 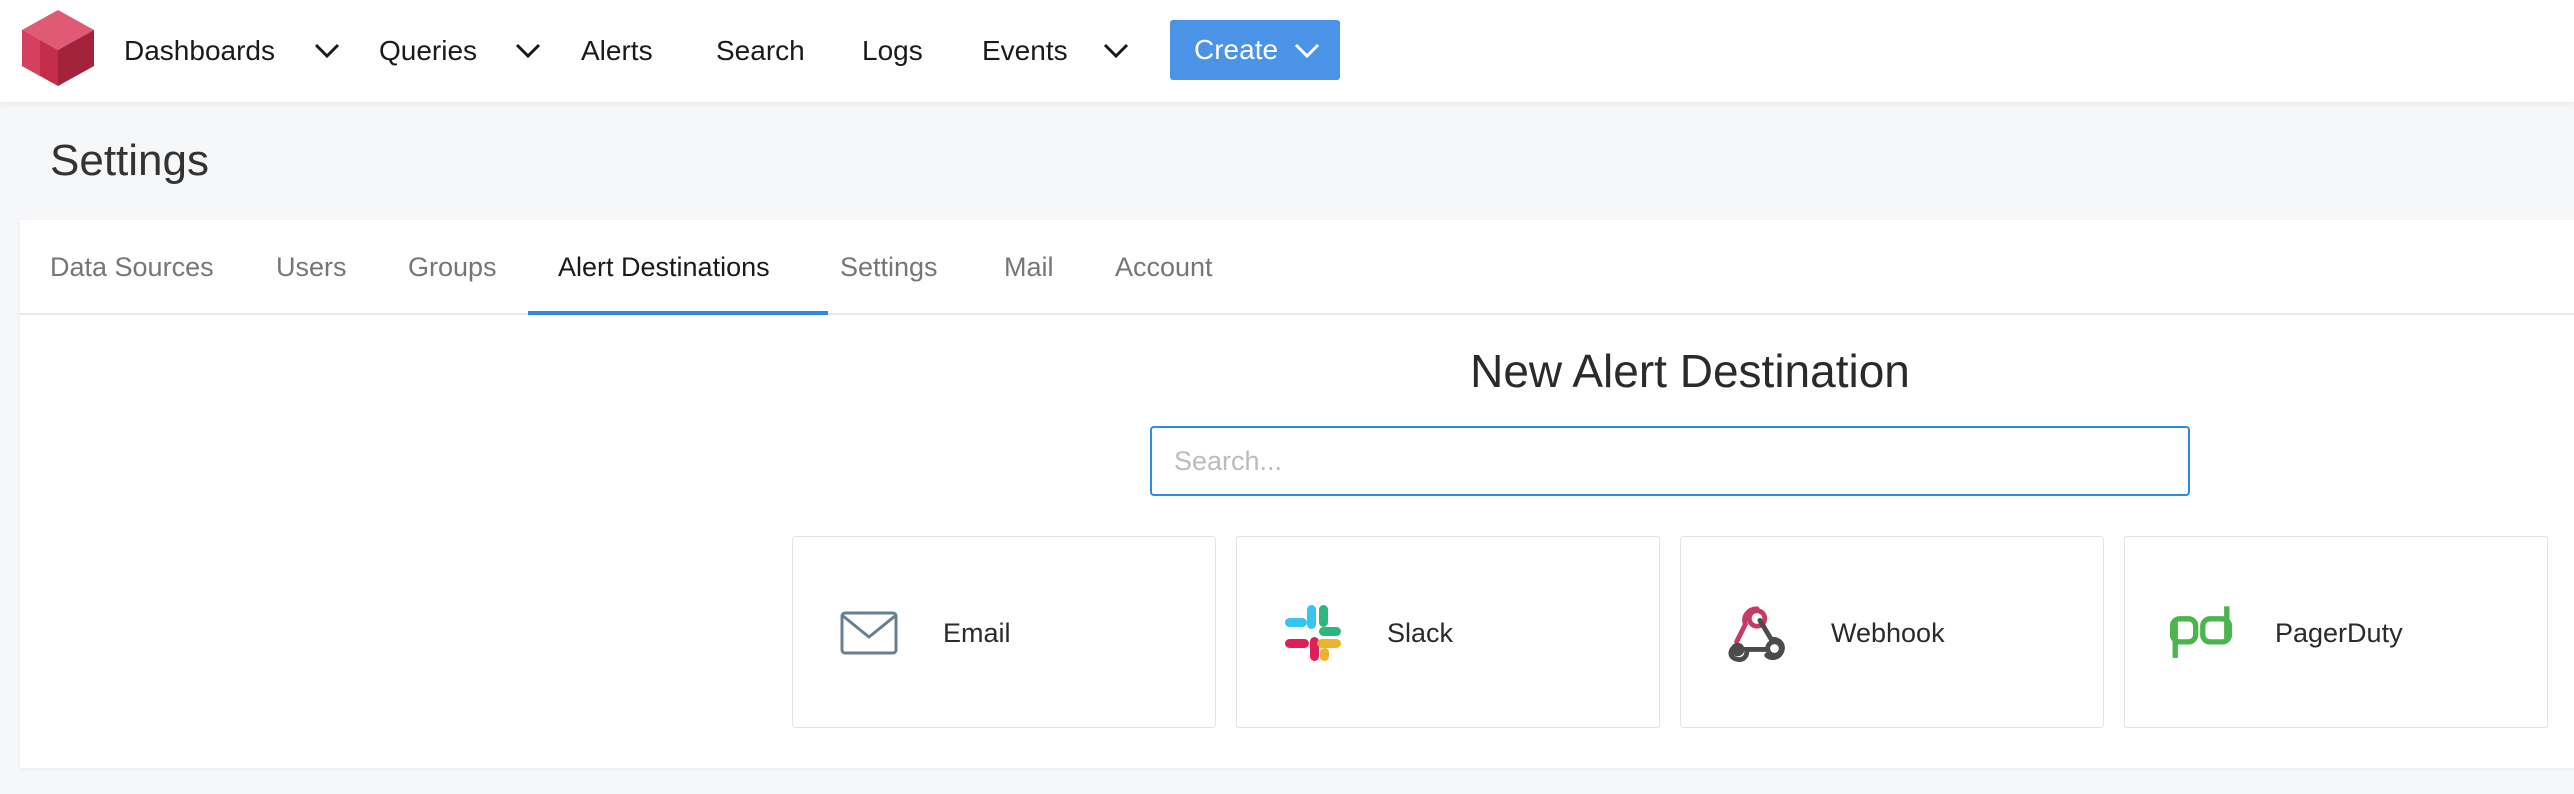 What do you see at coordinates (889, 267) in the screenshot?
I see `tab-settings: Settings` at bounding box center [889, 267].